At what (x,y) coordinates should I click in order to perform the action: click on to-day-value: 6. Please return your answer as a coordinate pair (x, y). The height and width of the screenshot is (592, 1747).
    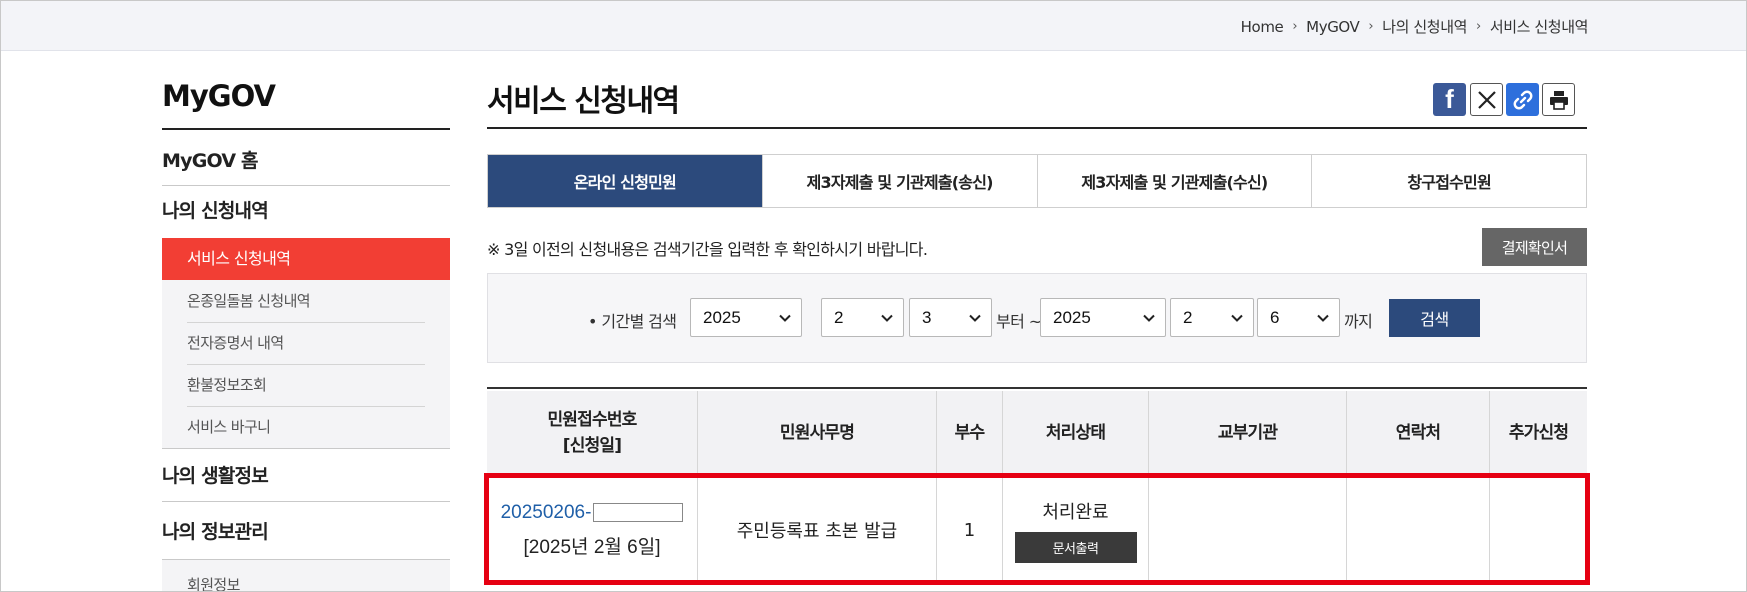
    Looking at the image, I should click on (1275, 317).